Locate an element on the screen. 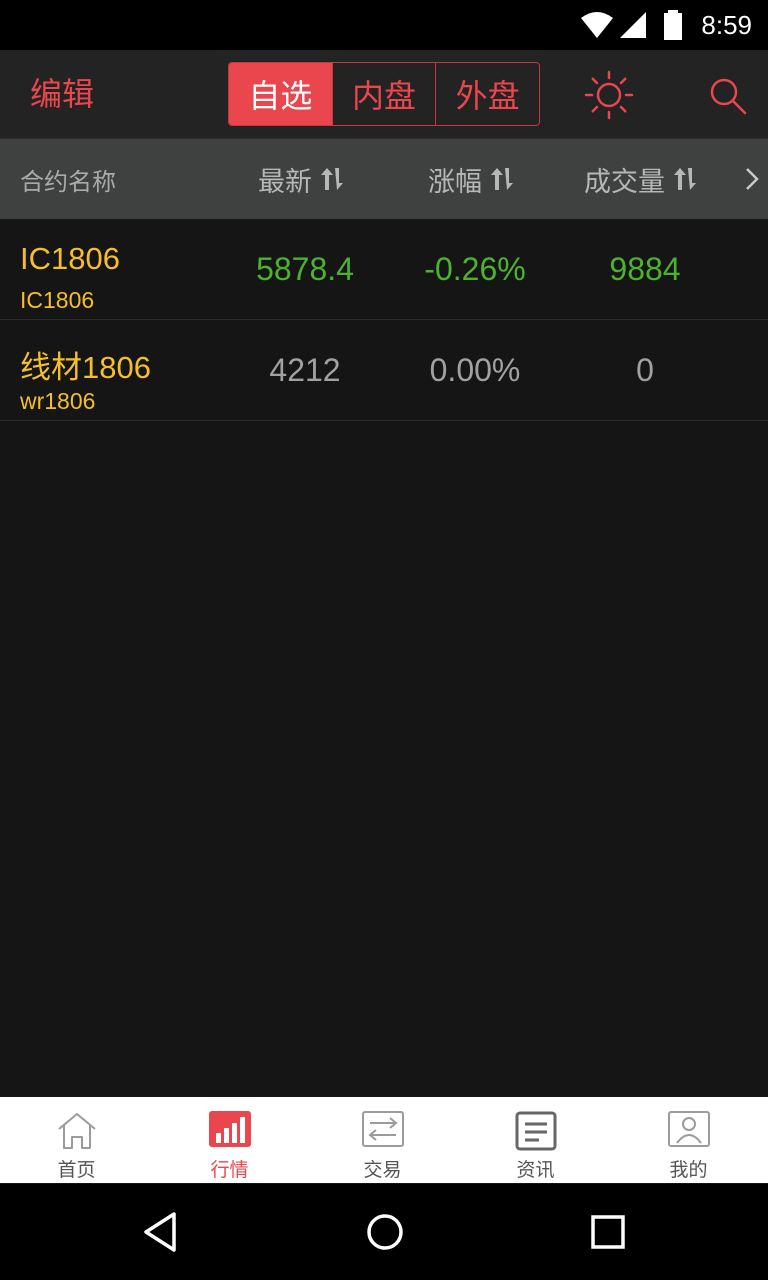 The image size is (768, 1280). contract-name: 线材1806 is located at coordinates (85, 367).